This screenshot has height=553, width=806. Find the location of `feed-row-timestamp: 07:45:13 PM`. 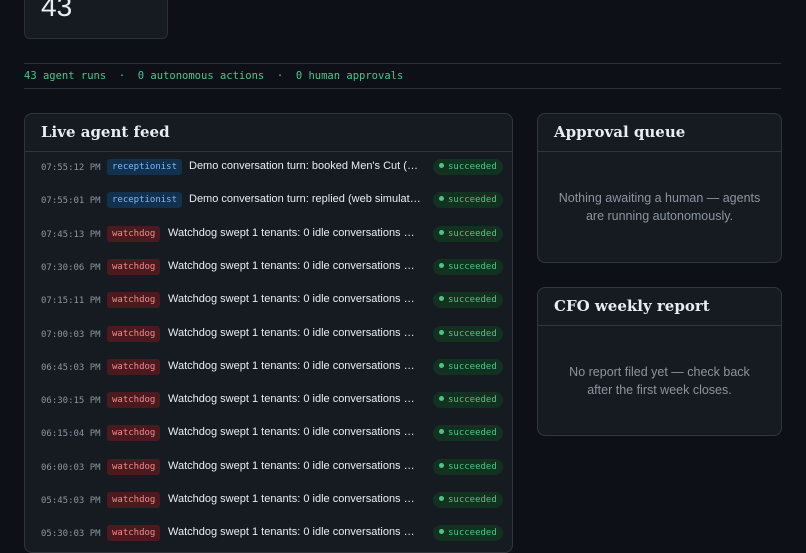

feed-row-timestamp: 07:45:13 PM is located at coordinates (71, 234).